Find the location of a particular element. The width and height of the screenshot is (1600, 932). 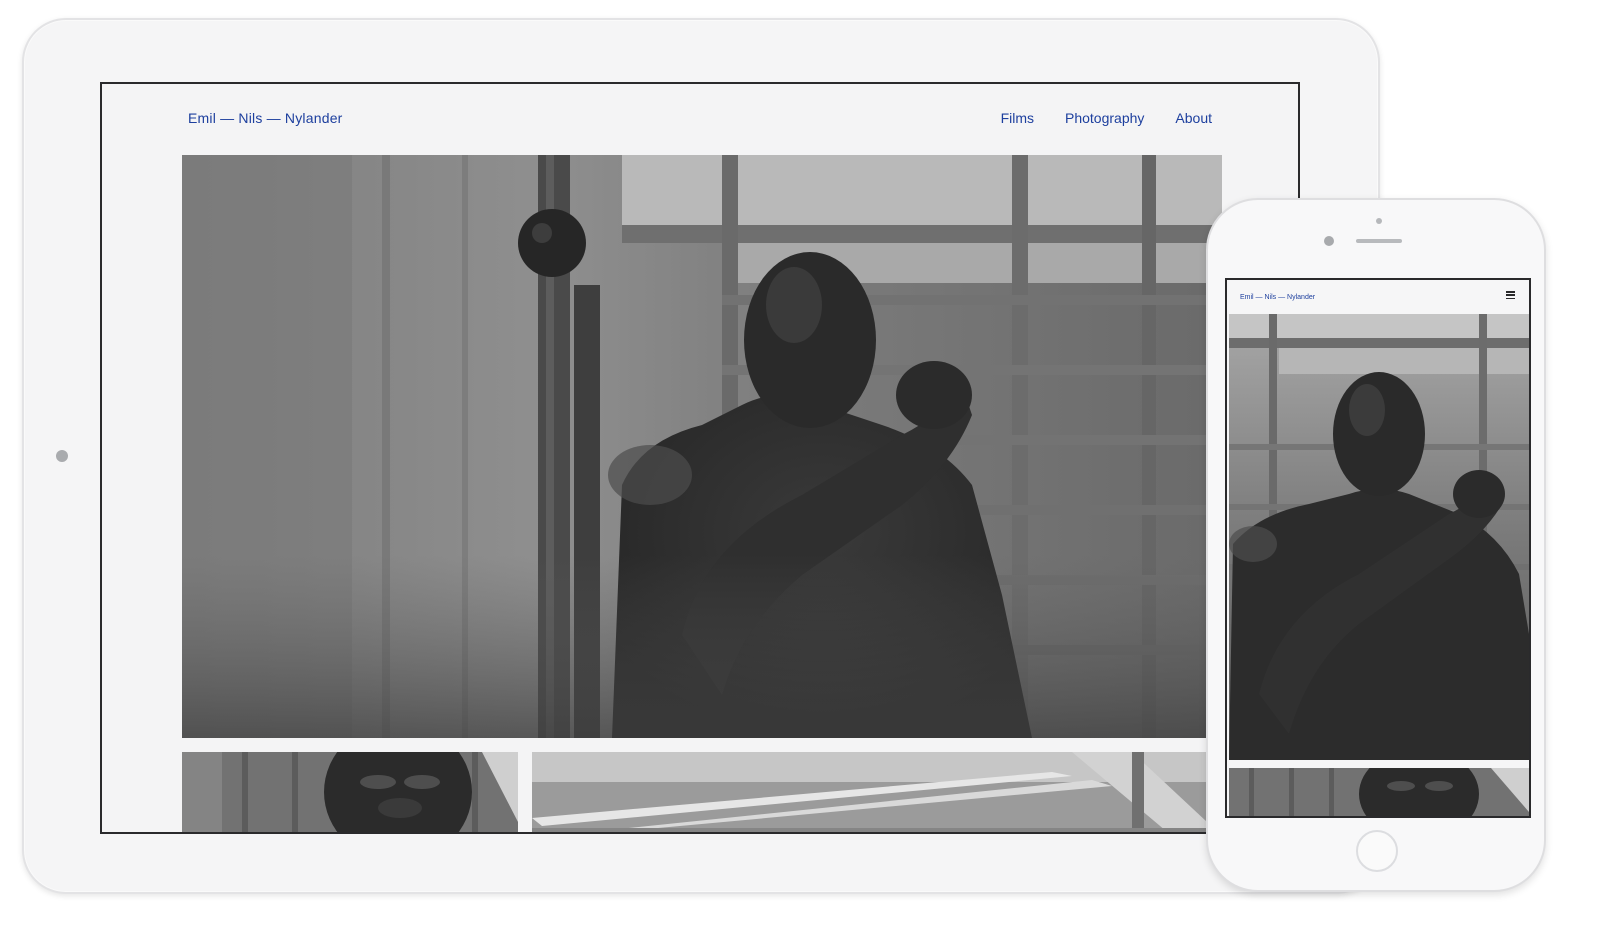

nav-films: Films is located at coordinates (1017, 118).